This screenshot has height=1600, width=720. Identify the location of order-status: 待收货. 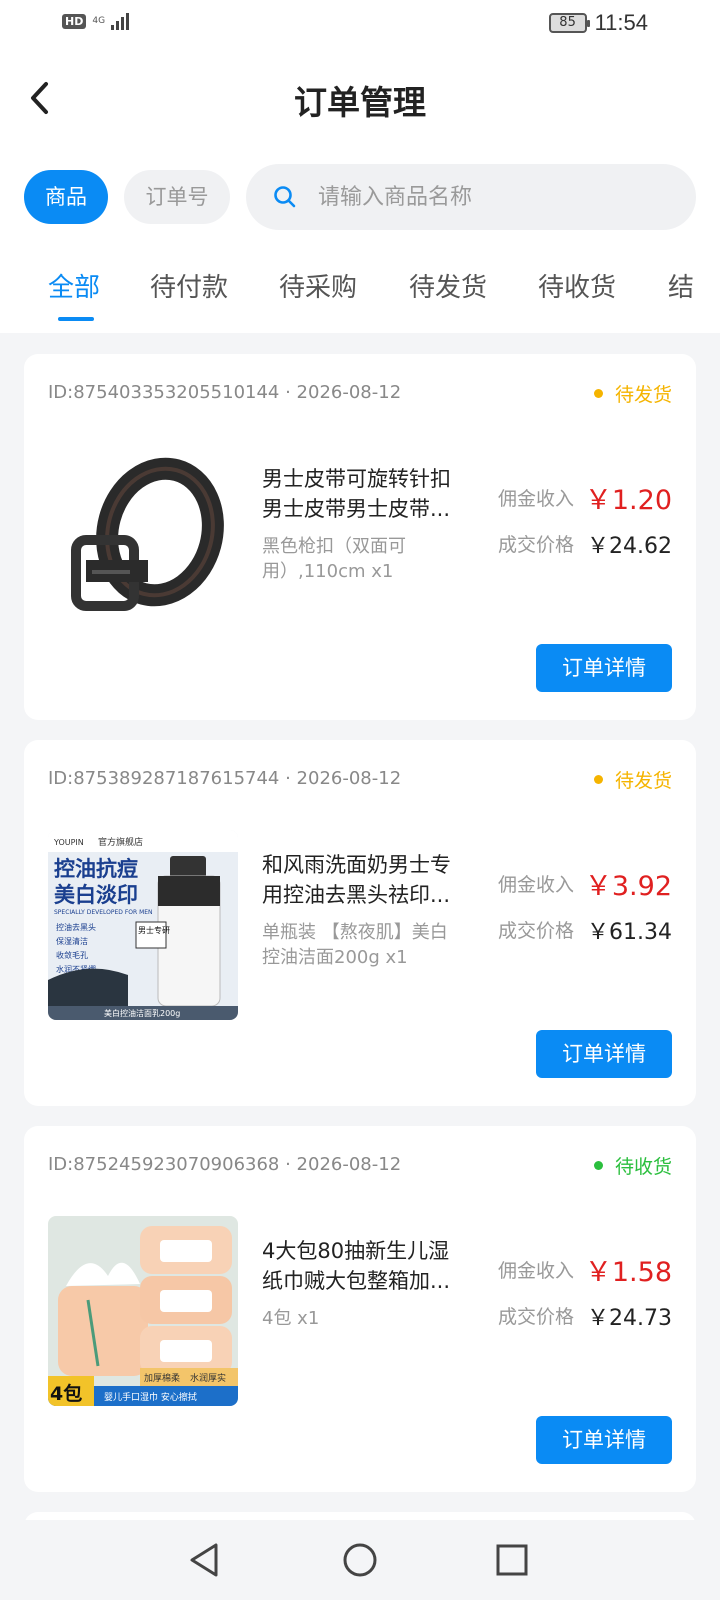
(632, 1165).